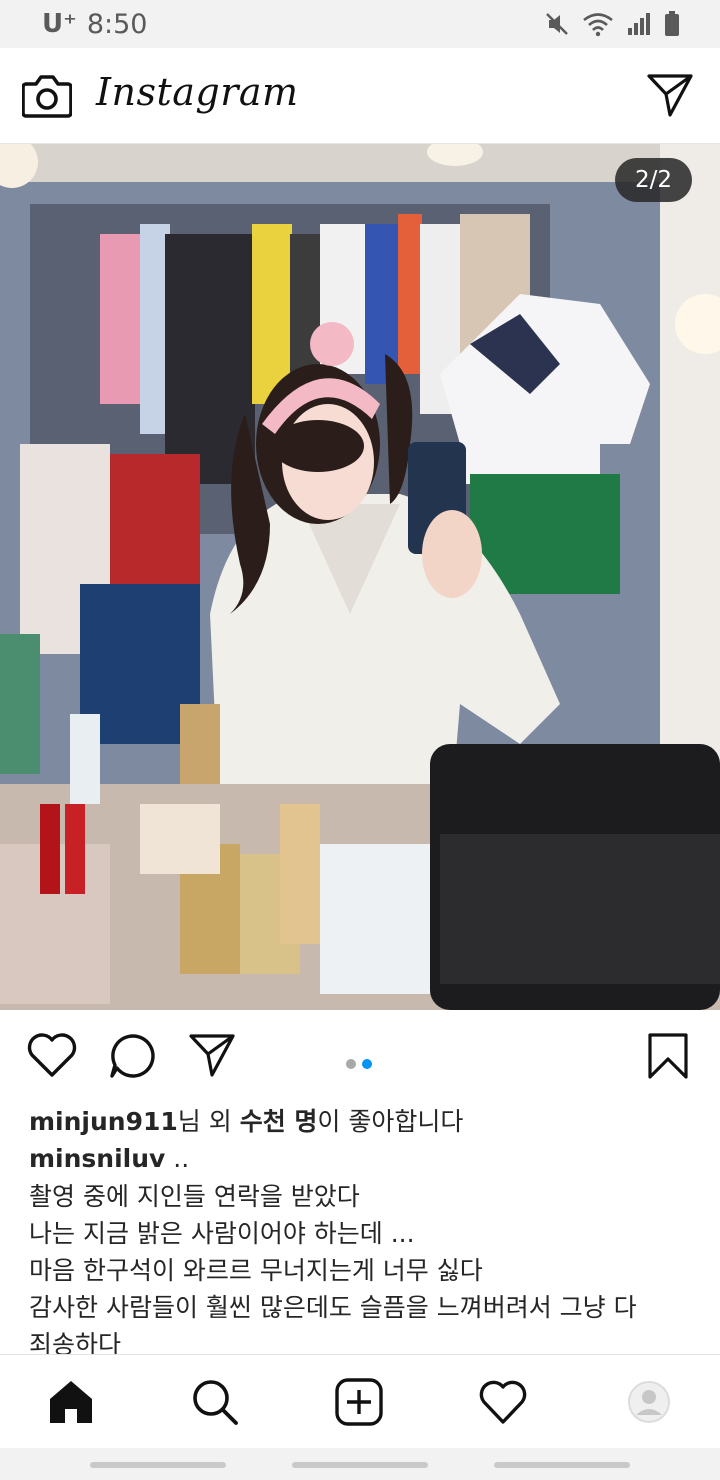  What do you see at coordinates (215, 1402) in the screenshot?
I see `search-icon` at bounding box center [215, 1402].